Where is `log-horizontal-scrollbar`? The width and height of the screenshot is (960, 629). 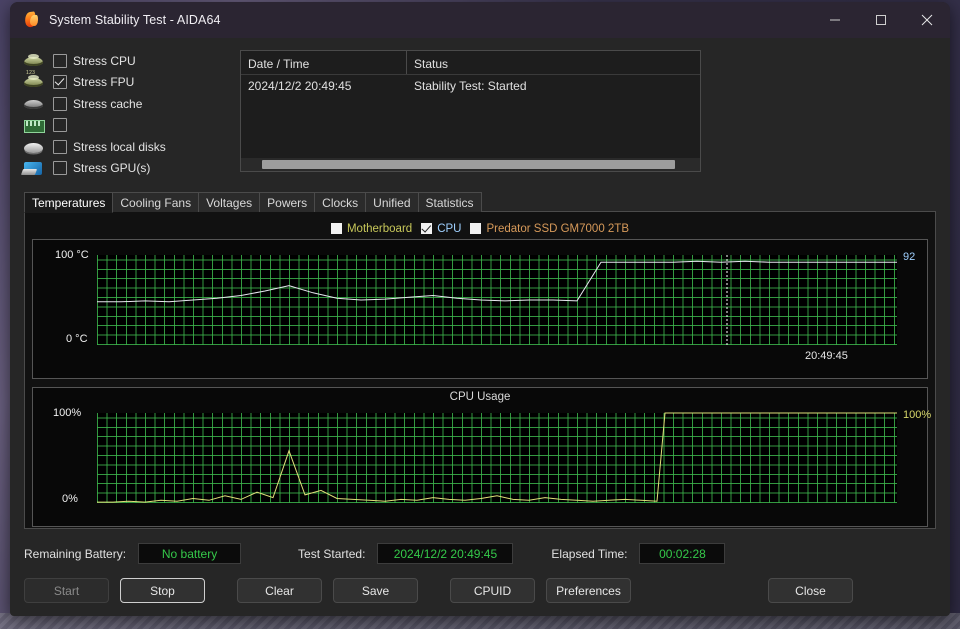 log-horizontal-scrollbar is located at coordinates (470, 164).